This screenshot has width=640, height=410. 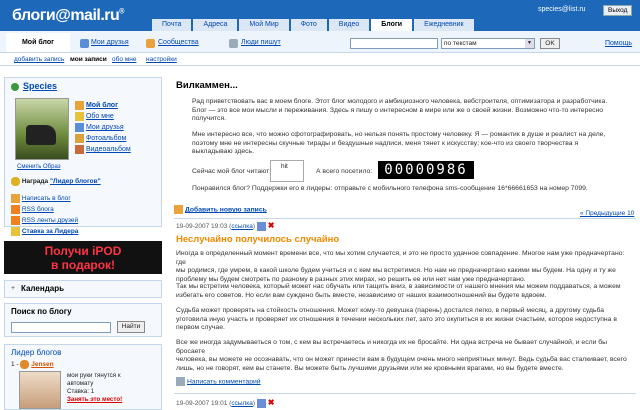 What do you see at coordinates (562, 9) in the screenshot?
I see `user-email: species@list.ru` at bounding box center [562, 9].